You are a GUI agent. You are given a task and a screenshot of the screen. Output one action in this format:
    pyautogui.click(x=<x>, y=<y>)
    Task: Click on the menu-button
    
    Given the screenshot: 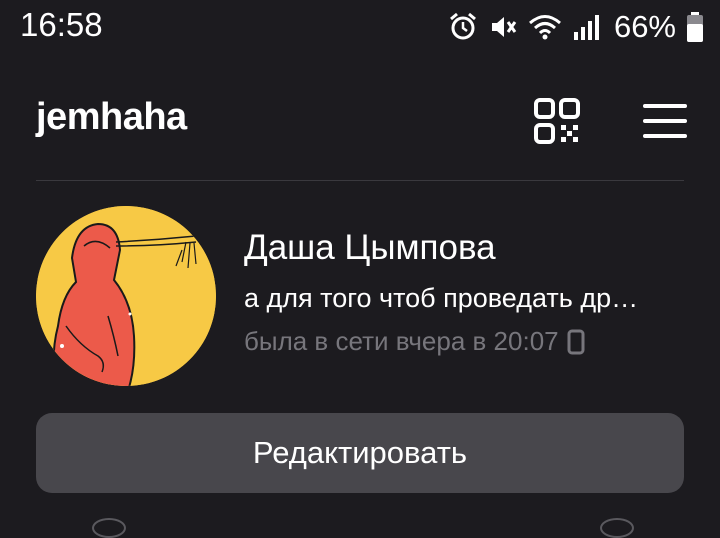 What is the action you would take?
    pyautogui.click(x=665, y=121)
    